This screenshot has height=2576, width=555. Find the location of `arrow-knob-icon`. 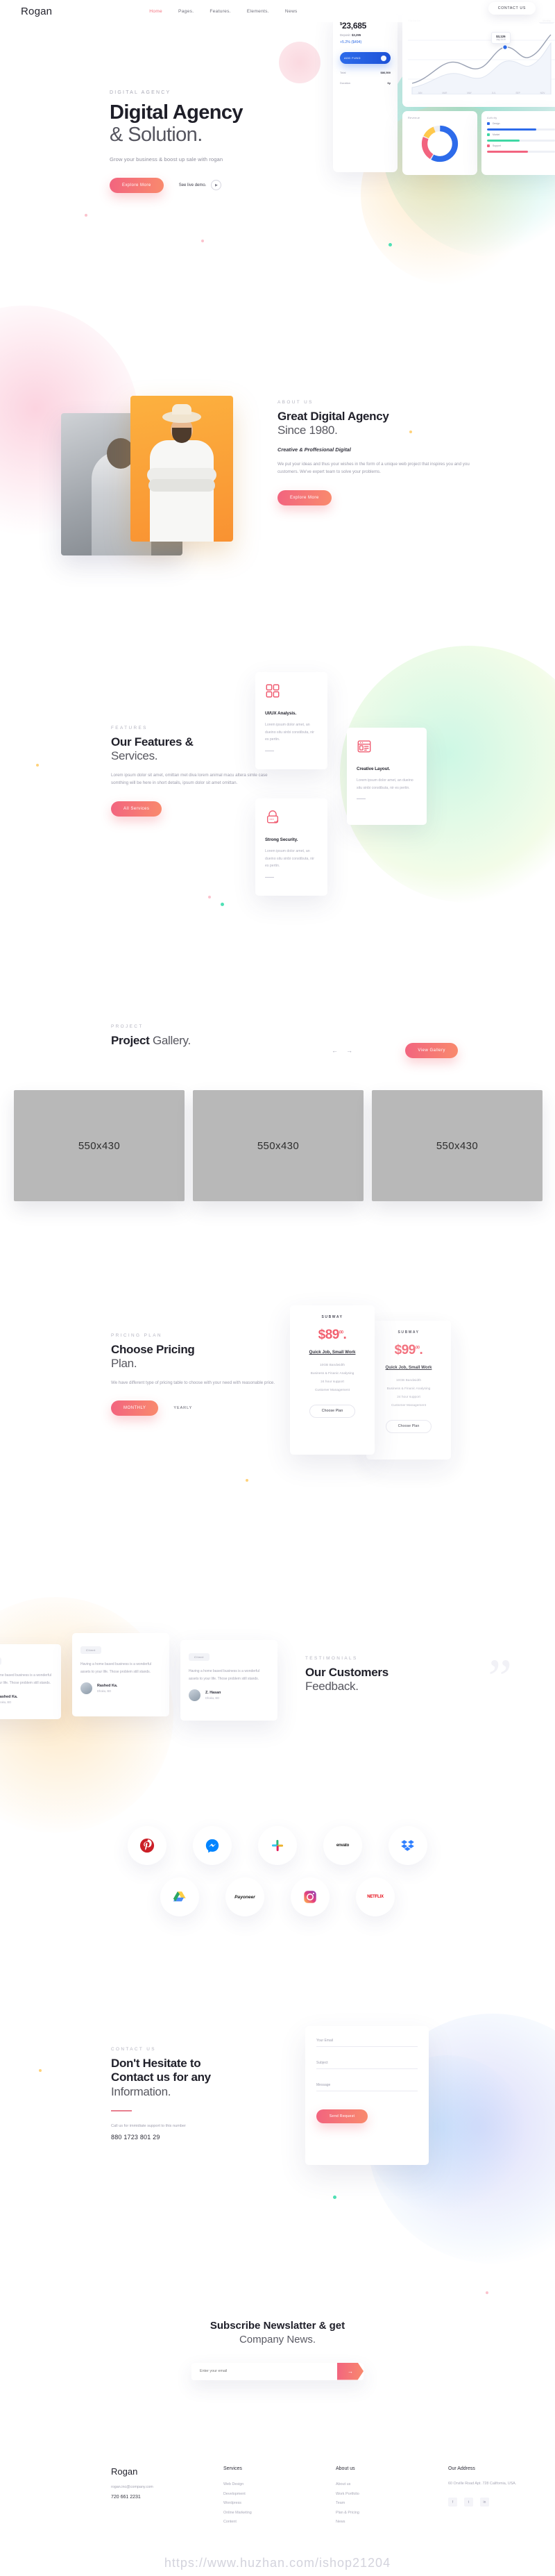

arrow-knob-icon is located at coordinates (383, 58).